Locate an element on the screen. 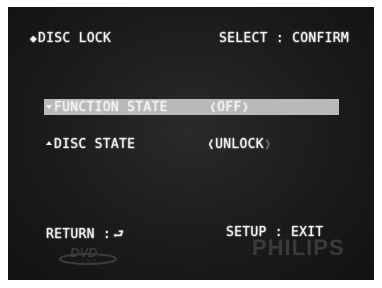 This screenshot has width=382, height=288. menu-title-text: DISC LOCK is located at coordinates (74, 38).